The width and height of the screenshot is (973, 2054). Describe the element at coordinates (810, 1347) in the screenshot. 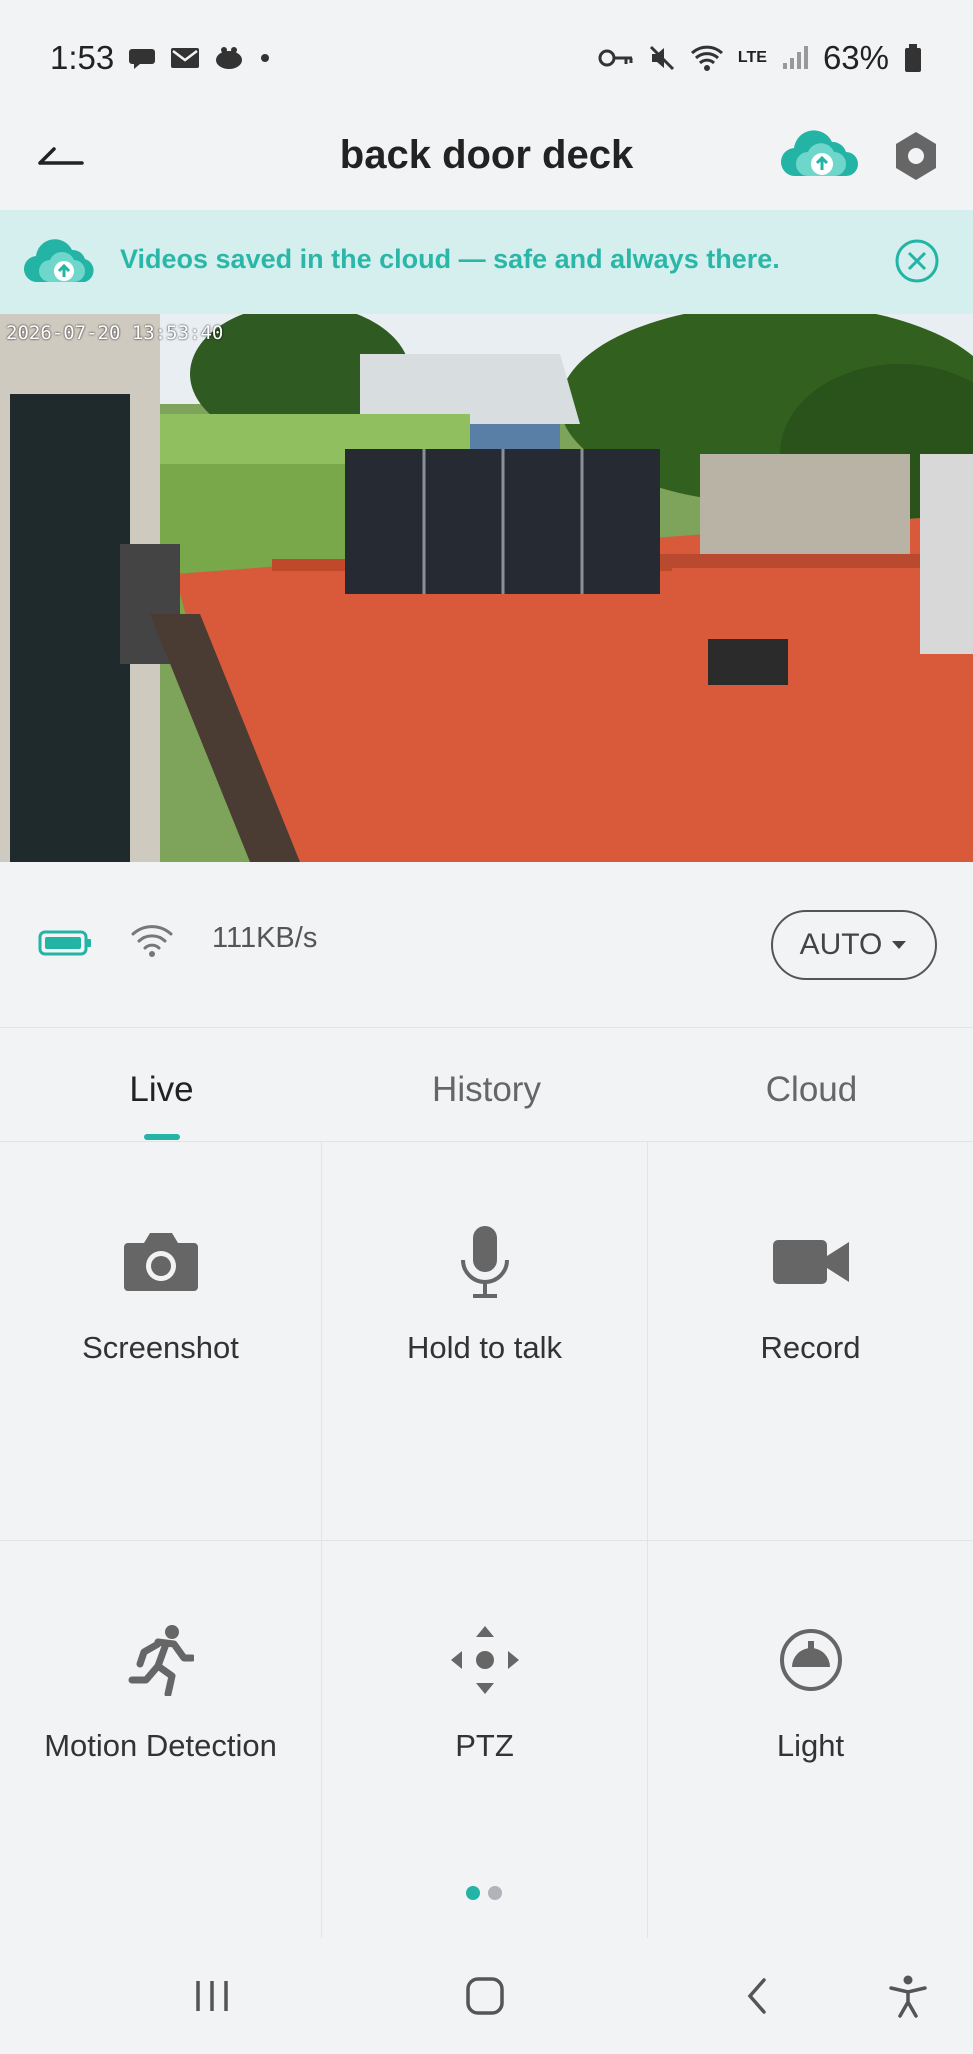

I see `record-label: Record` at that location.